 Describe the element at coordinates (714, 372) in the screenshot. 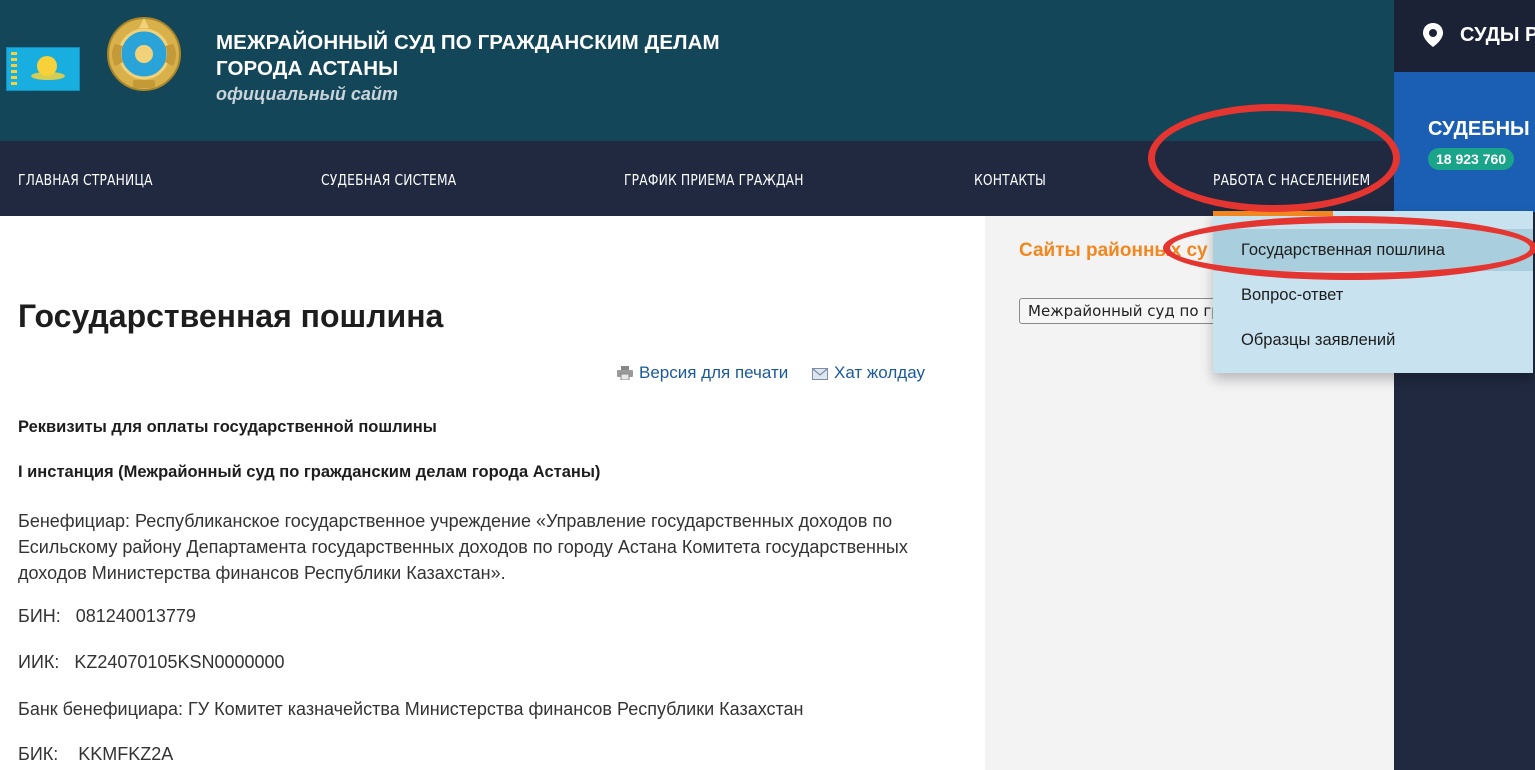

I see `print-version-label: Версия для печати` at that location.